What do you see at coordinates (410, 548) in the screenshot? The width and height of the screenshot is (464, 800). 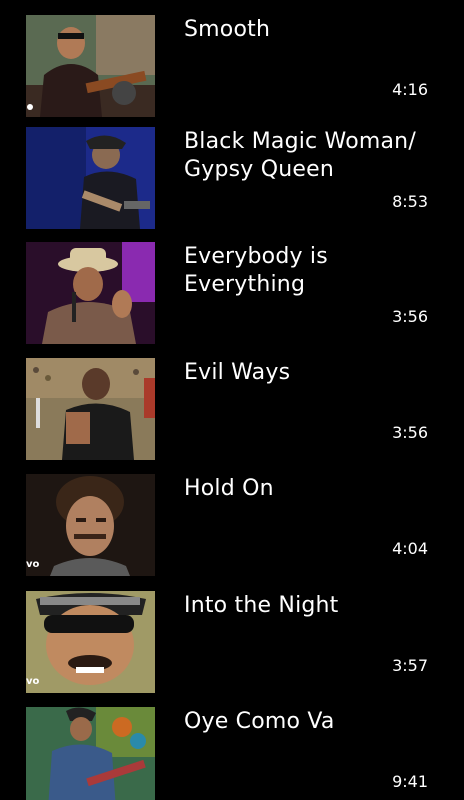 I see `video-duration: 4:04` at bounding box center [410, 548].